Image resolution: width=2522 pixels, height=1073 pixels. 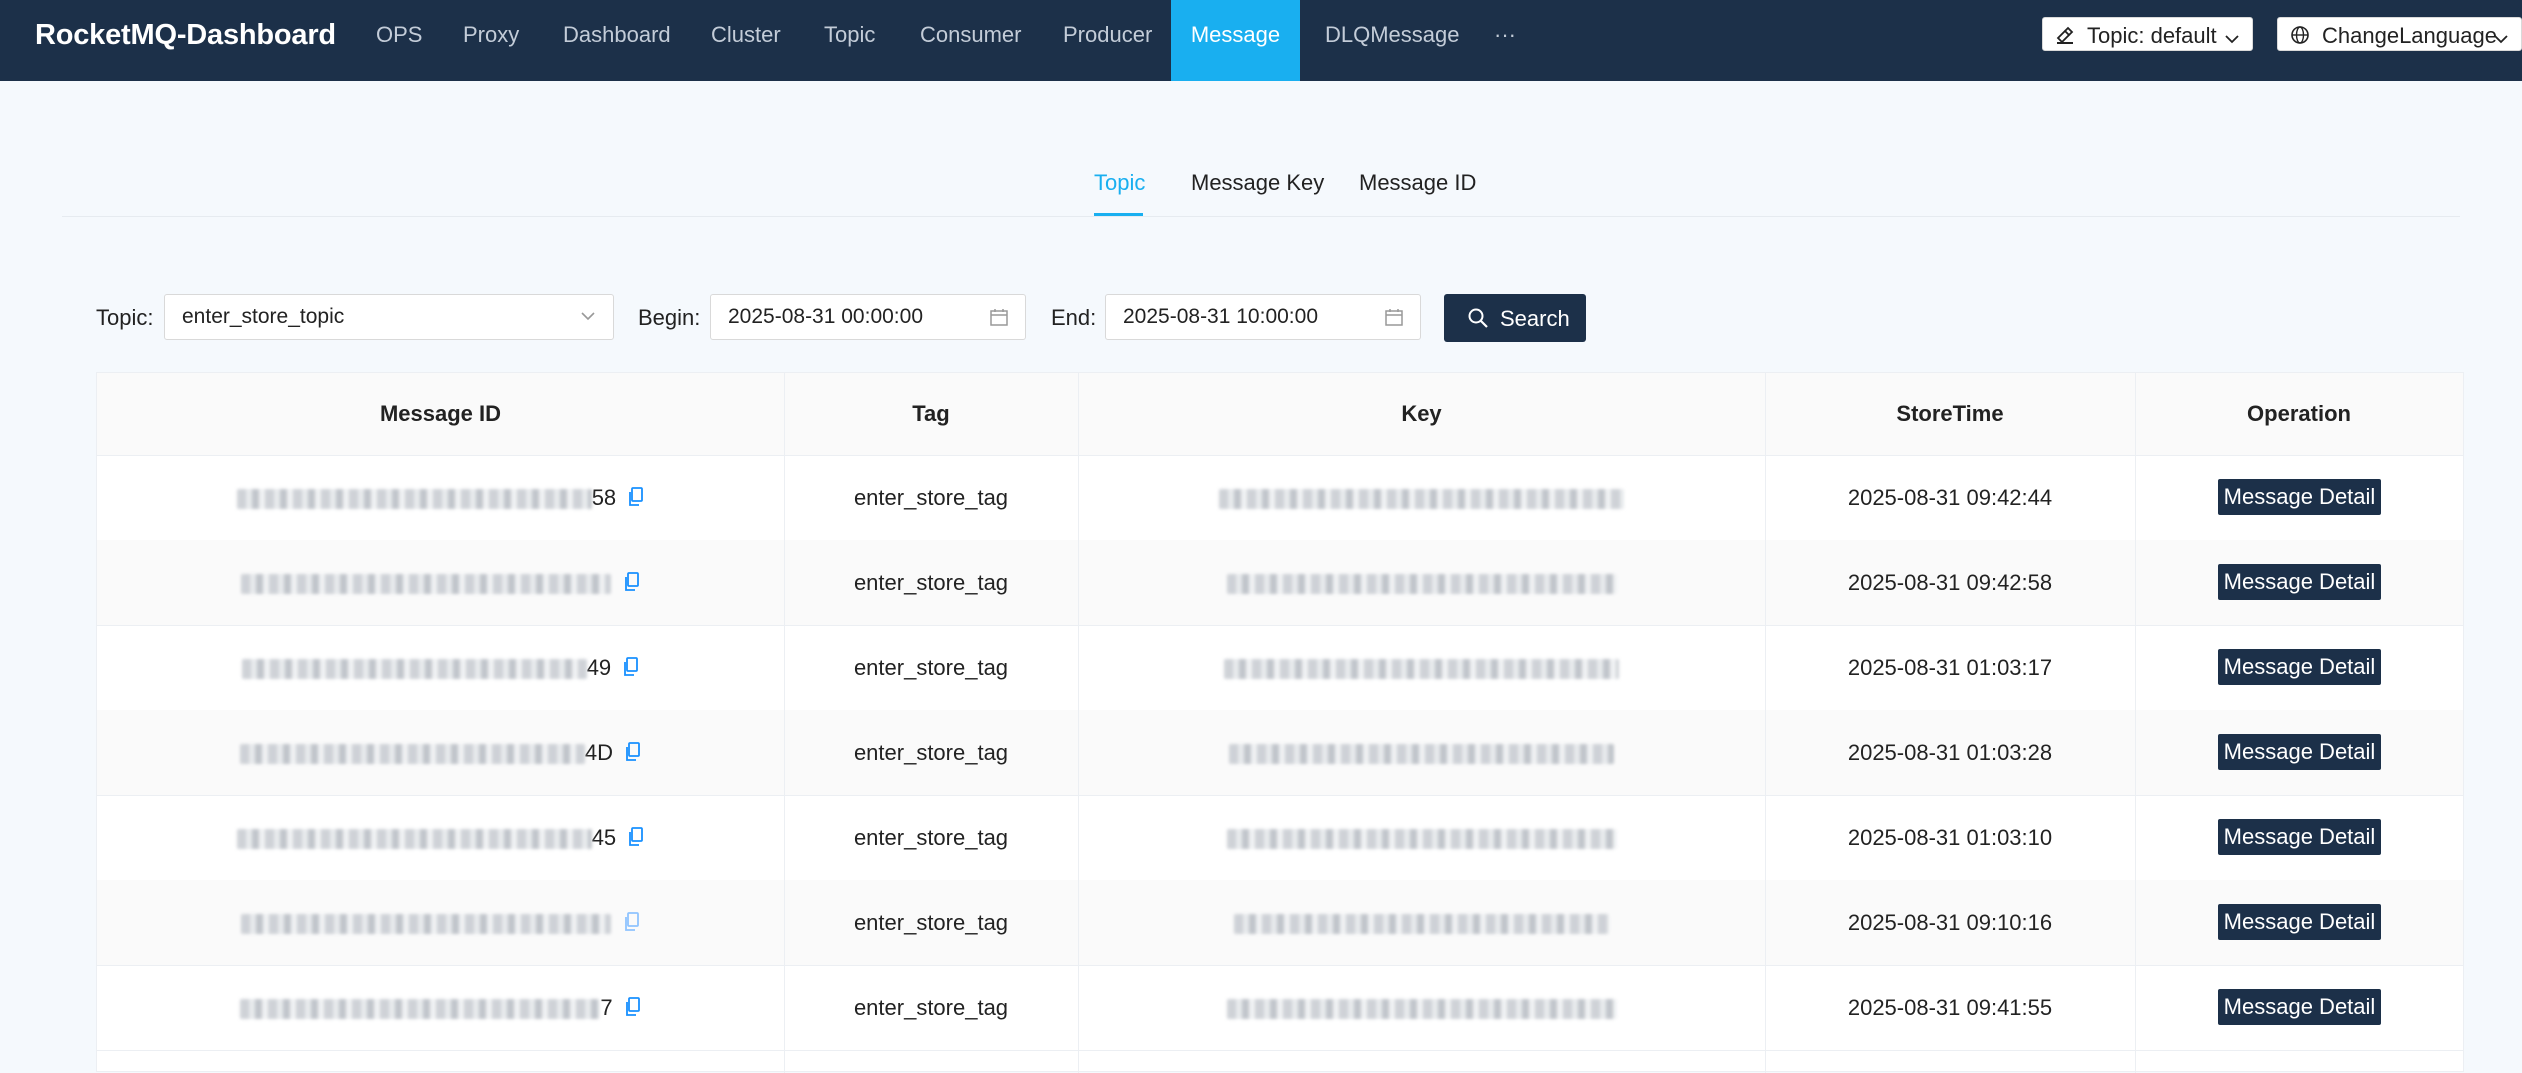 I want to click on storetime-cell: 2025-08-31 09:41:55, so click(x=1950, y=1007).